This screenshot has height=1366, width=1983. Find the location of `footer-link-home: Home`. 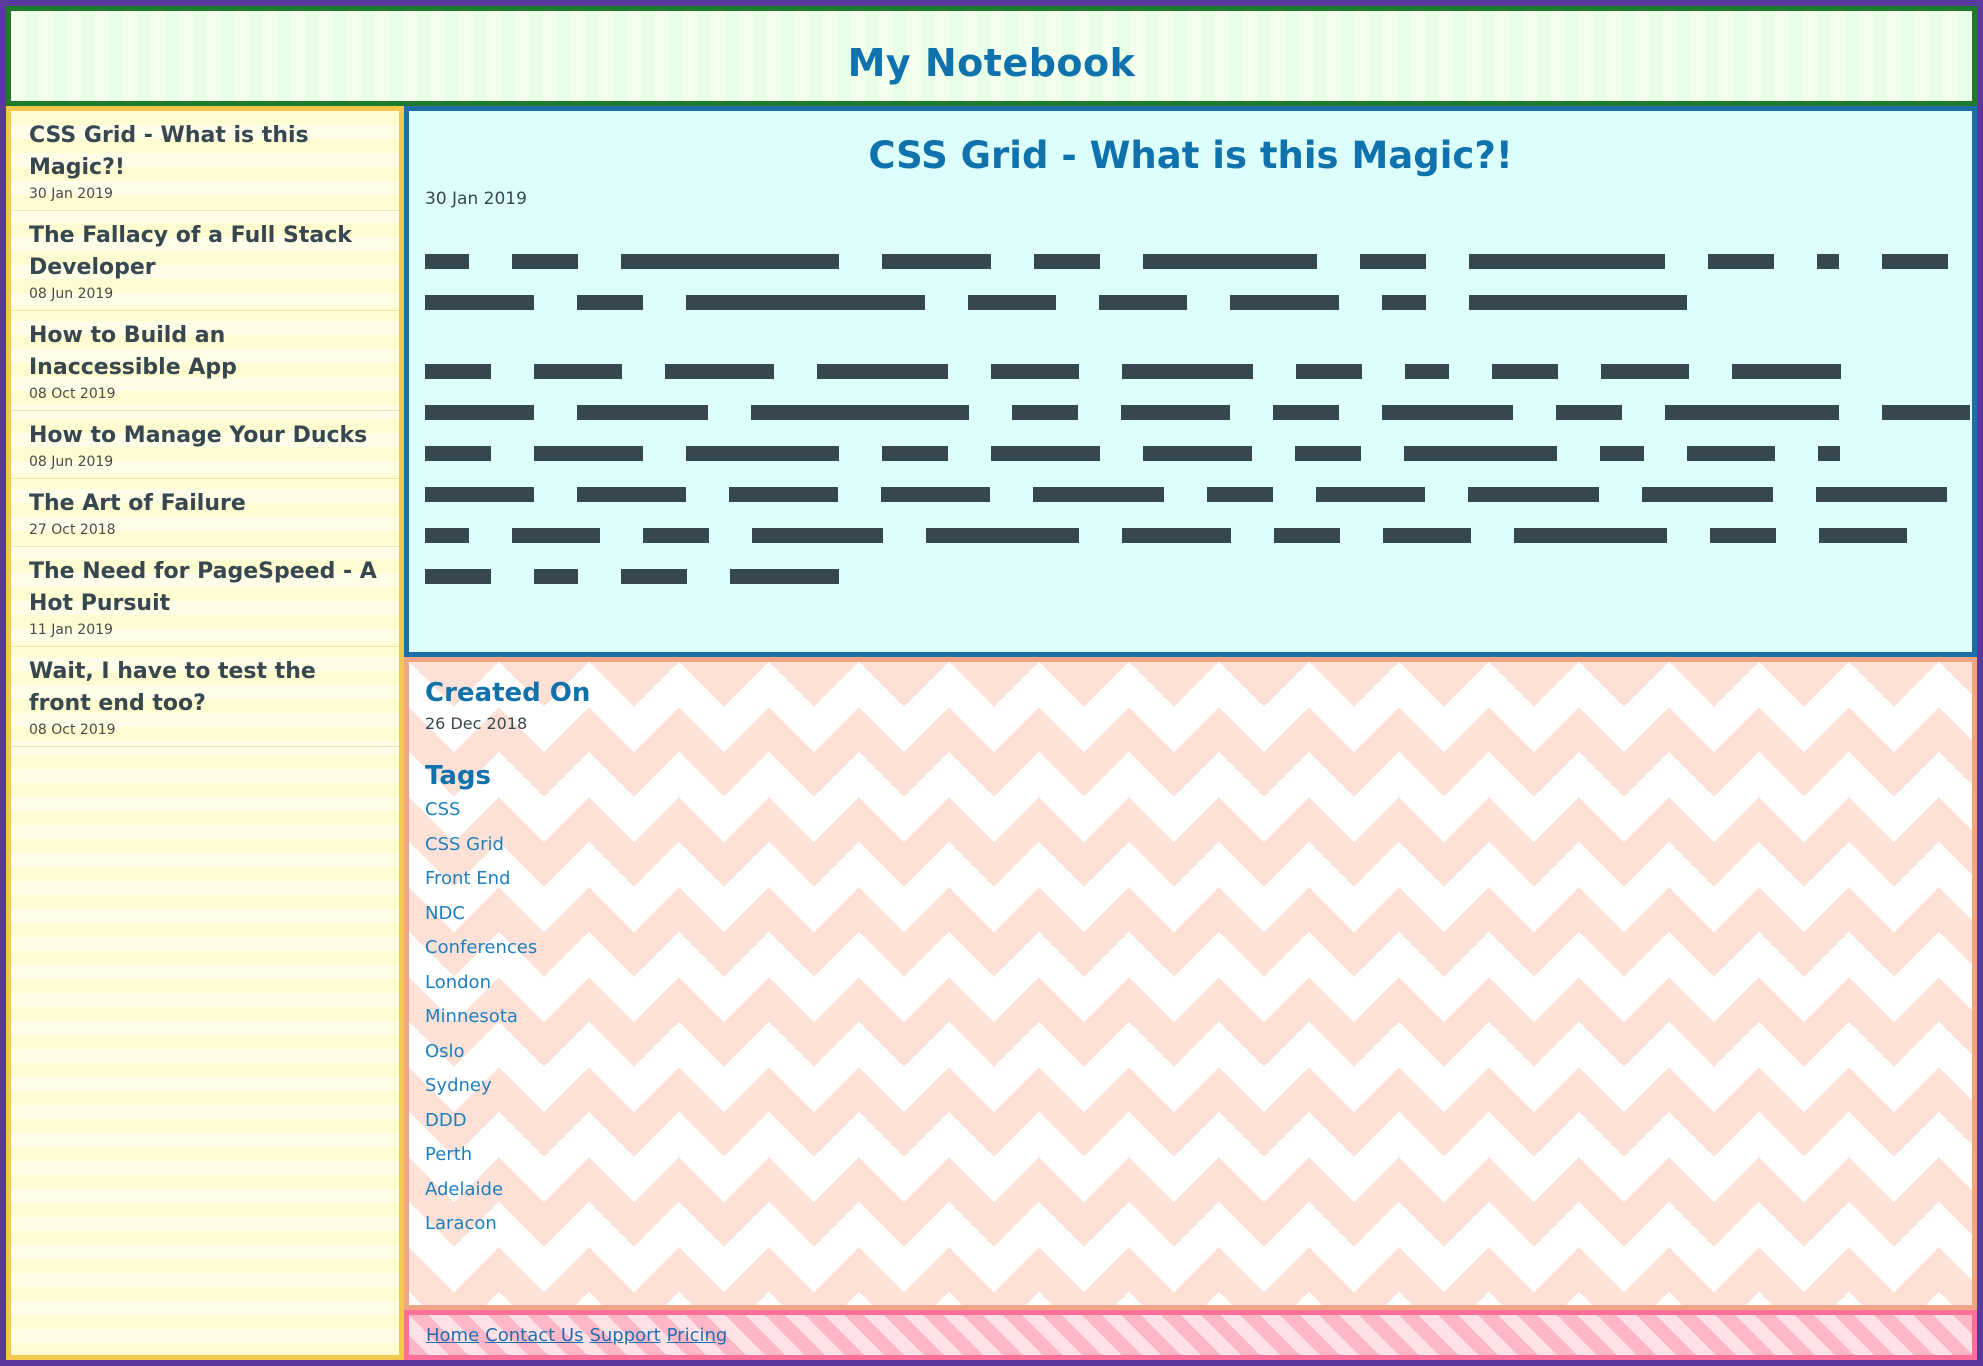

footer-link-home: Home is located at coordinates (452, 1335).